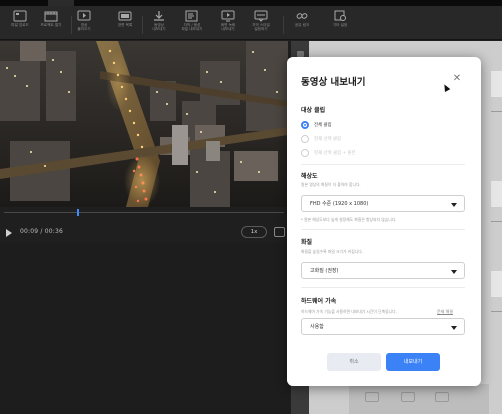 This screenshot has width=502, height=414. What do you see at coordinates (20, 16) in the screenshot?
I see `upload-film-icon` at bounding box center [20, 16].